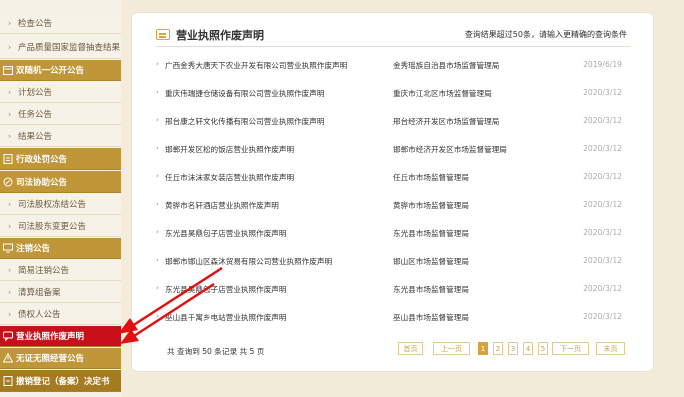  What do you see at coordinates (60, 70) in the screenshot?
I see `sidebar-item-double-random: 双随机一公开公告` at bounding box center [60, 70].